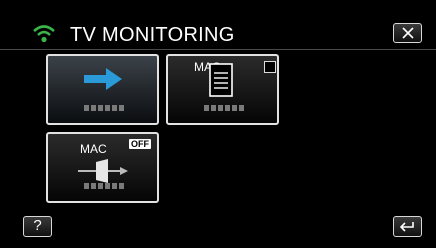 The width and height of the screenshot is (436, 248). What do you see at coordinates (140, 144) in the screenshot?
I see `status-badge: OFF` at bounding box center [140, 144].